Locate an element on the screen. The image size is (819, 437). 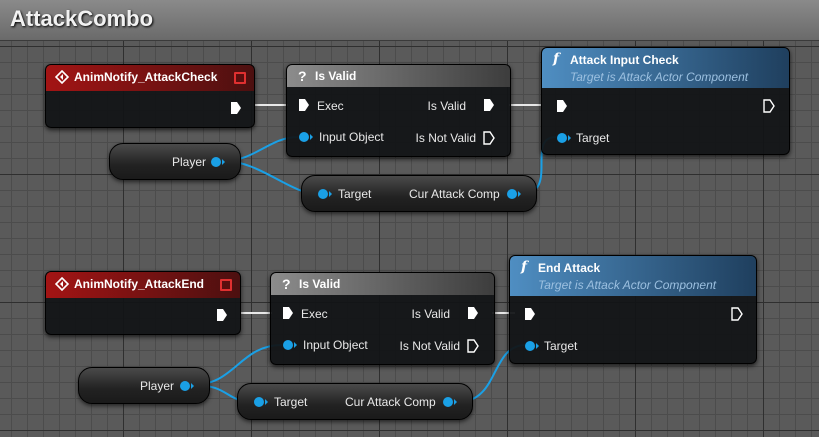
event-node-attack-check: AnimNotify_AttackCheck is located at coordinates (150, 96).